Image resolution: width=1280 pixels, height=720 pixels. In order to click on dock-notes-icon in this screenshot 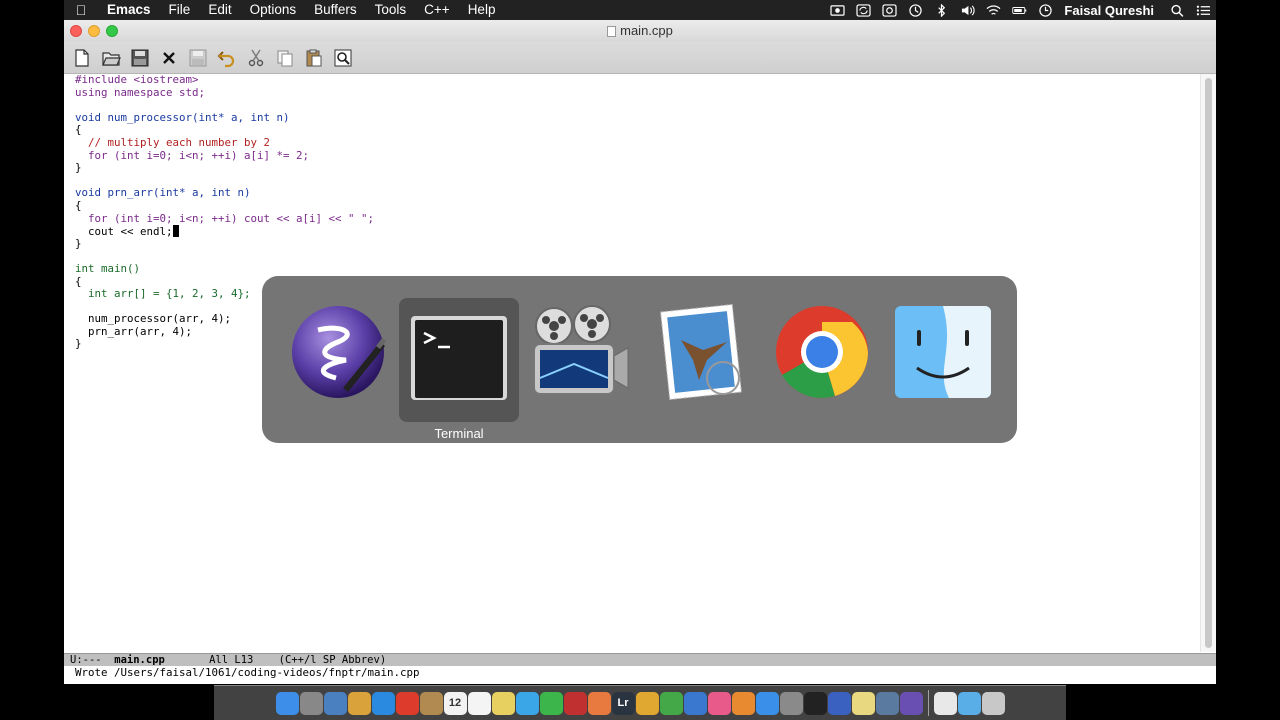, I will do `click(479, 703)`.